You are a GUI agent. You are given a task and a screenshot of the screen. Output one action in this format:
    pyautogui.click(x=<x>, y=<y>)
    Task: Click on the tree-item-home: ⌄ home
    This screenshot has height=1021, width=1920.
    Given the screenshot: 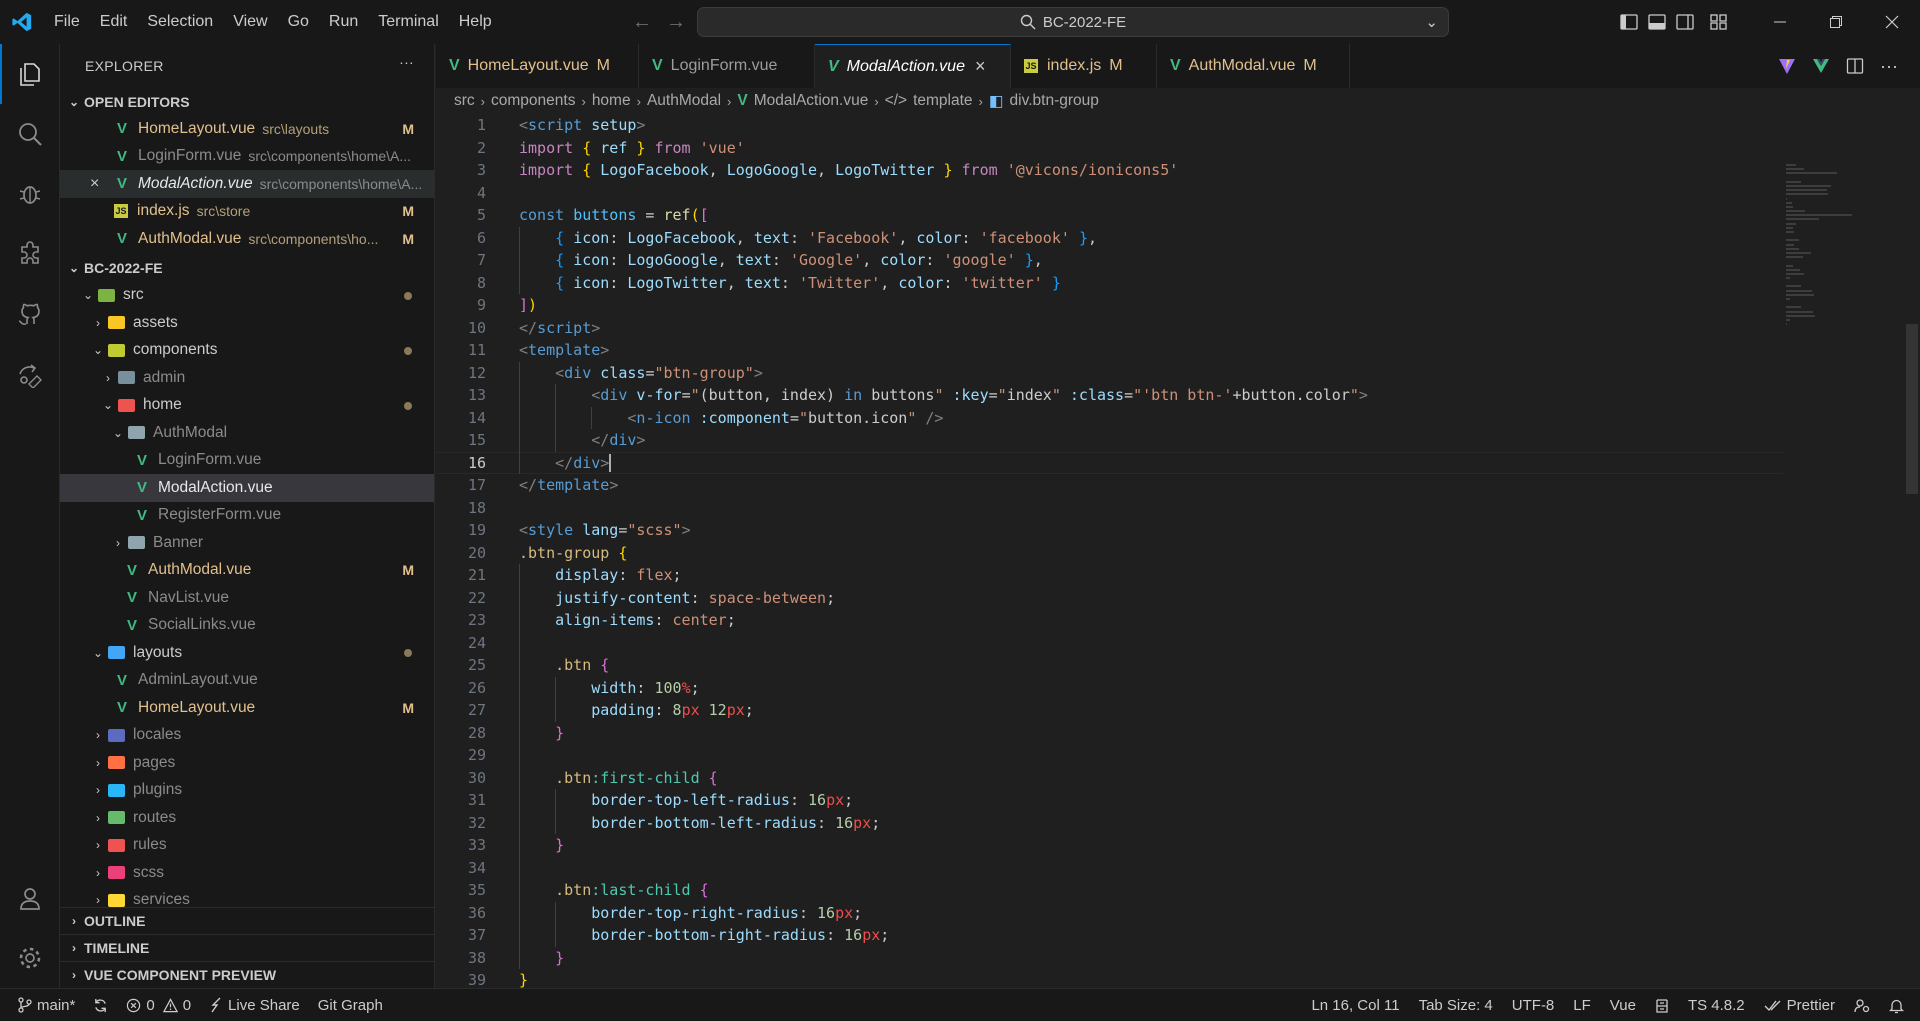 What is the action you would take?
    pyautogui.click(x=247, y=406)
    